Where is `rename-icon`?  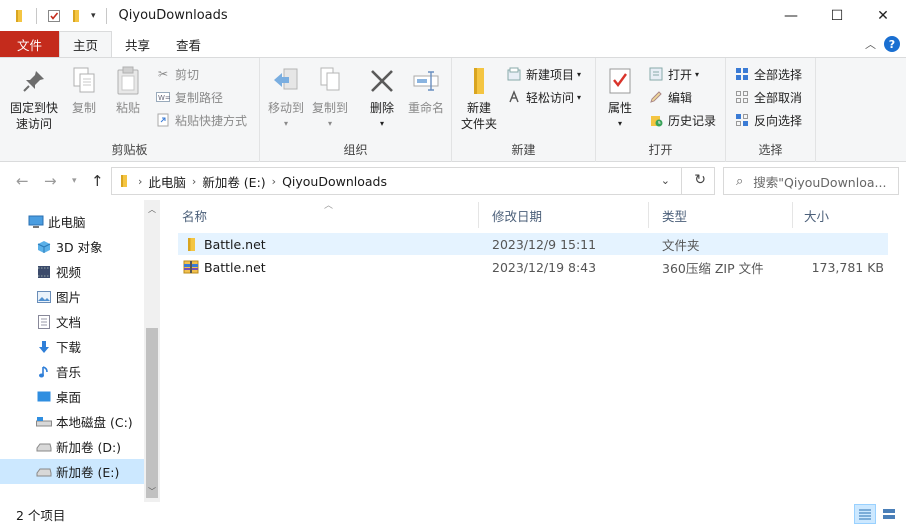
rename-icon is located at coordinates (426, 81).